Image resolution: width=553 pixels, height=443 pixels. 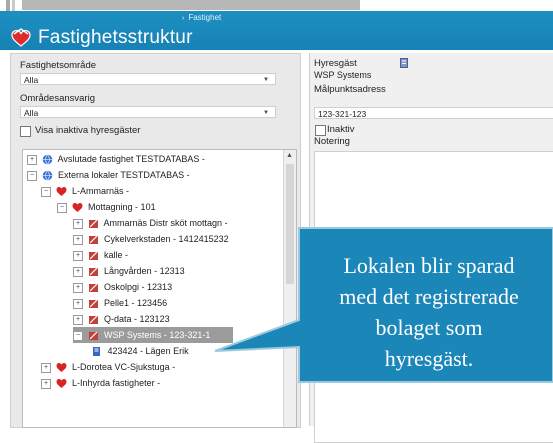 What do you see at coordinates (116, 255) in the screenshot?
I see `tree-item-label: kalle -` at bounding box center [116, 255].